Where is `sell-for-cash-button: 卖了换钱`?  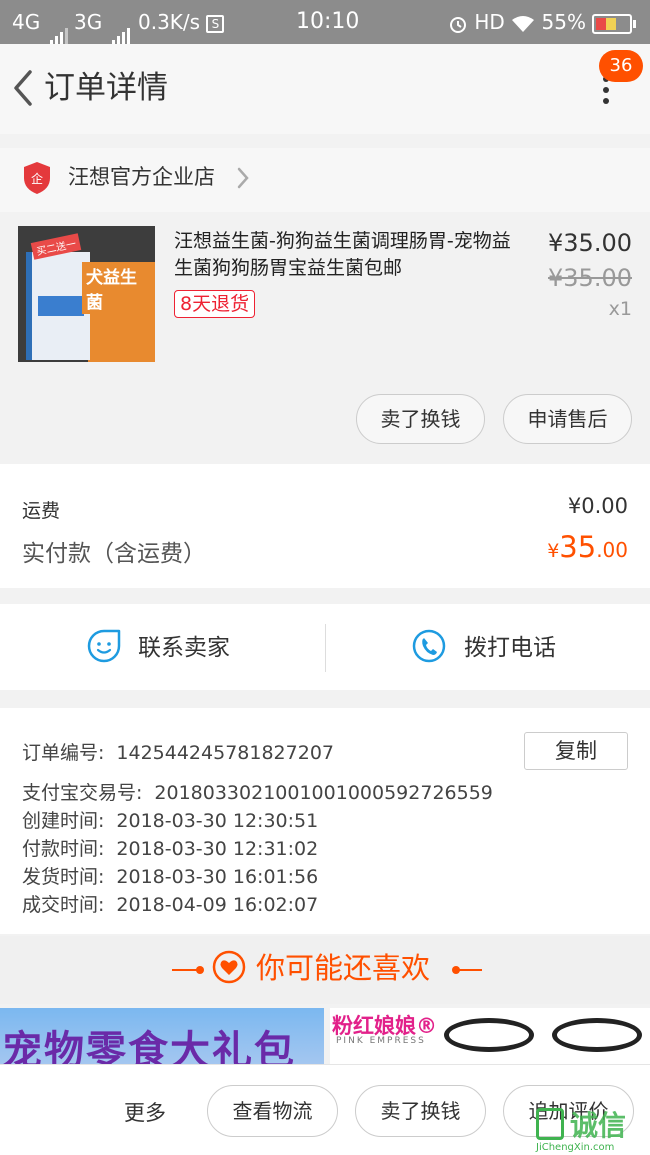
sell-for-cash-button: 卖了换钱 is located at coordinates (420, 419).